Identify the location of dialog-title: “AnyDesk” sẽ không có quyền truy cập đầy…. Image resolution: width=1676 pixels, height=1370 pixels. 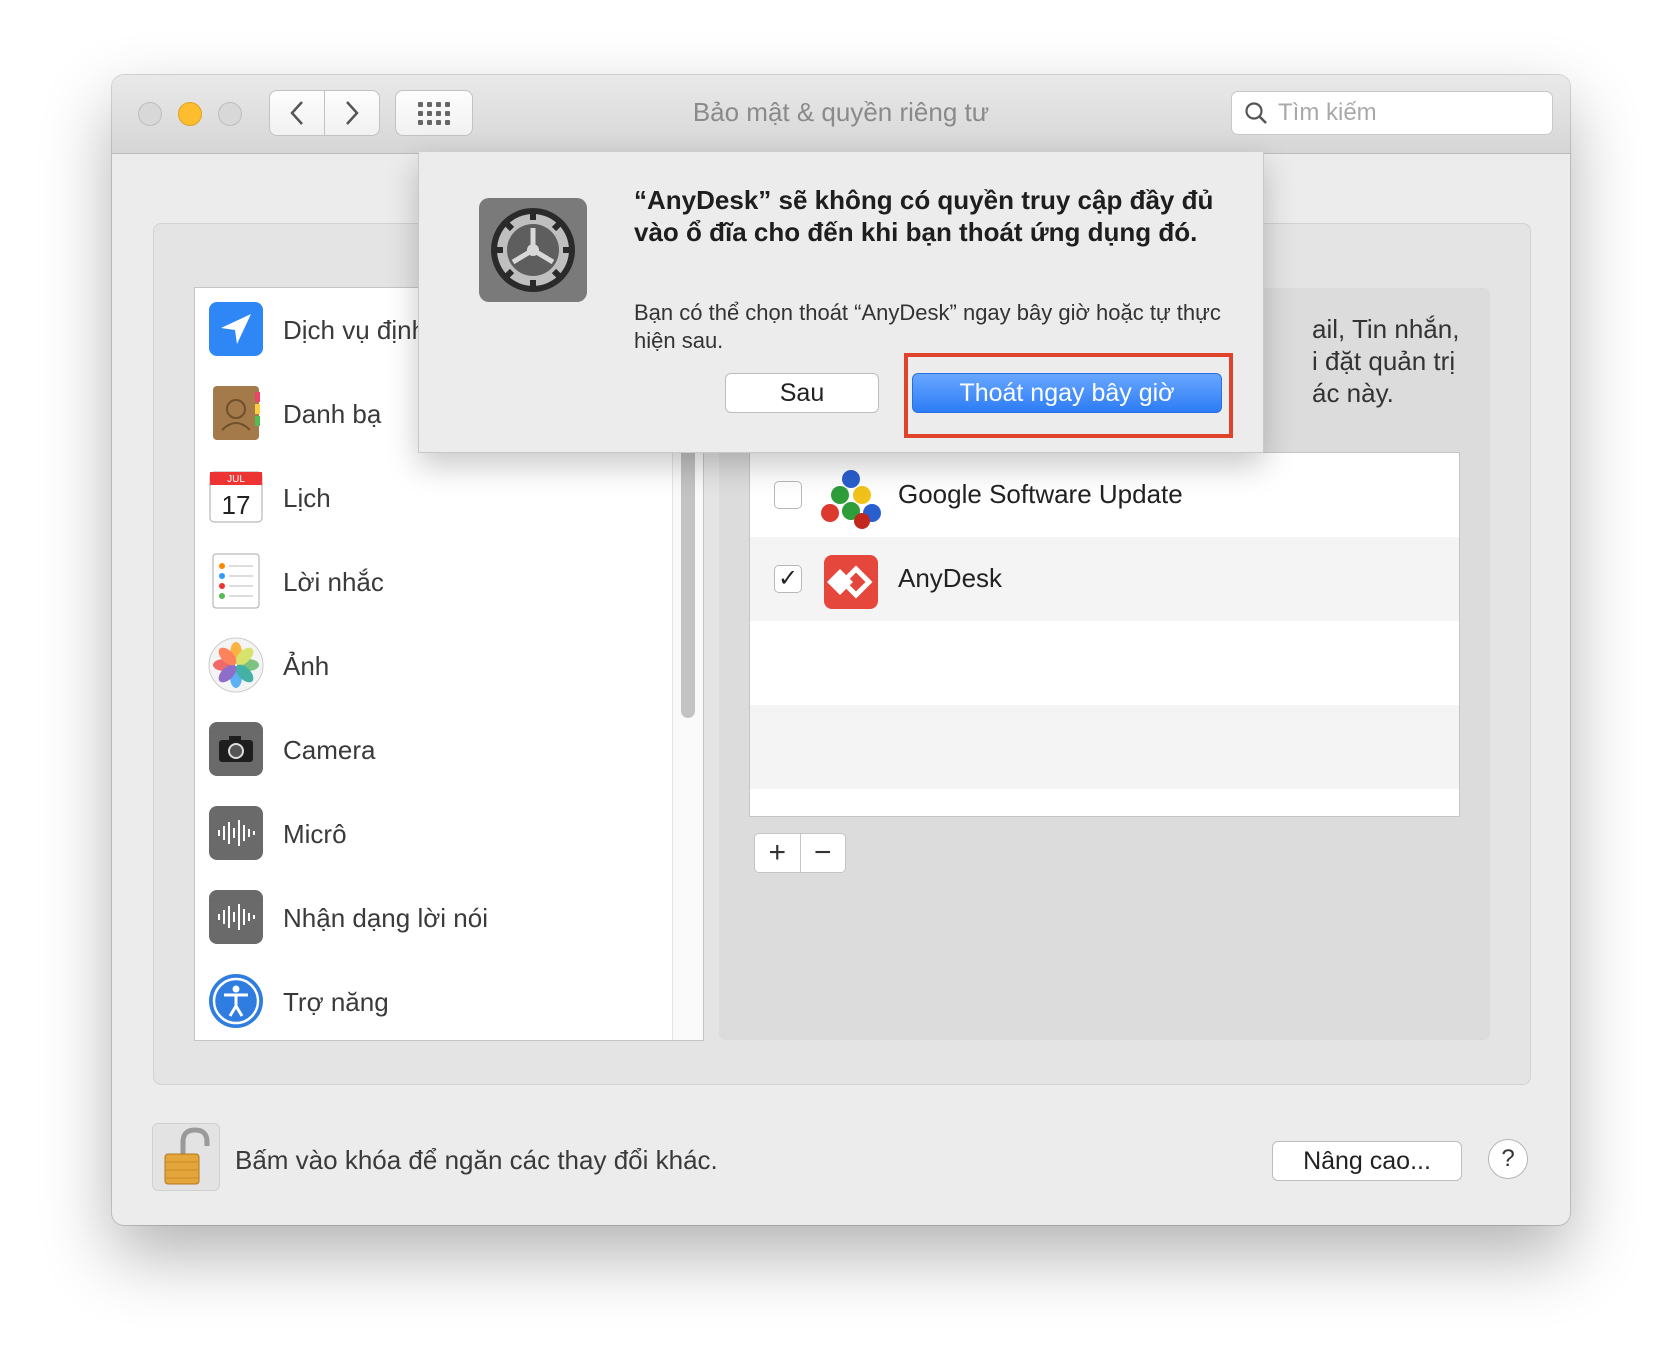
(924, 216).